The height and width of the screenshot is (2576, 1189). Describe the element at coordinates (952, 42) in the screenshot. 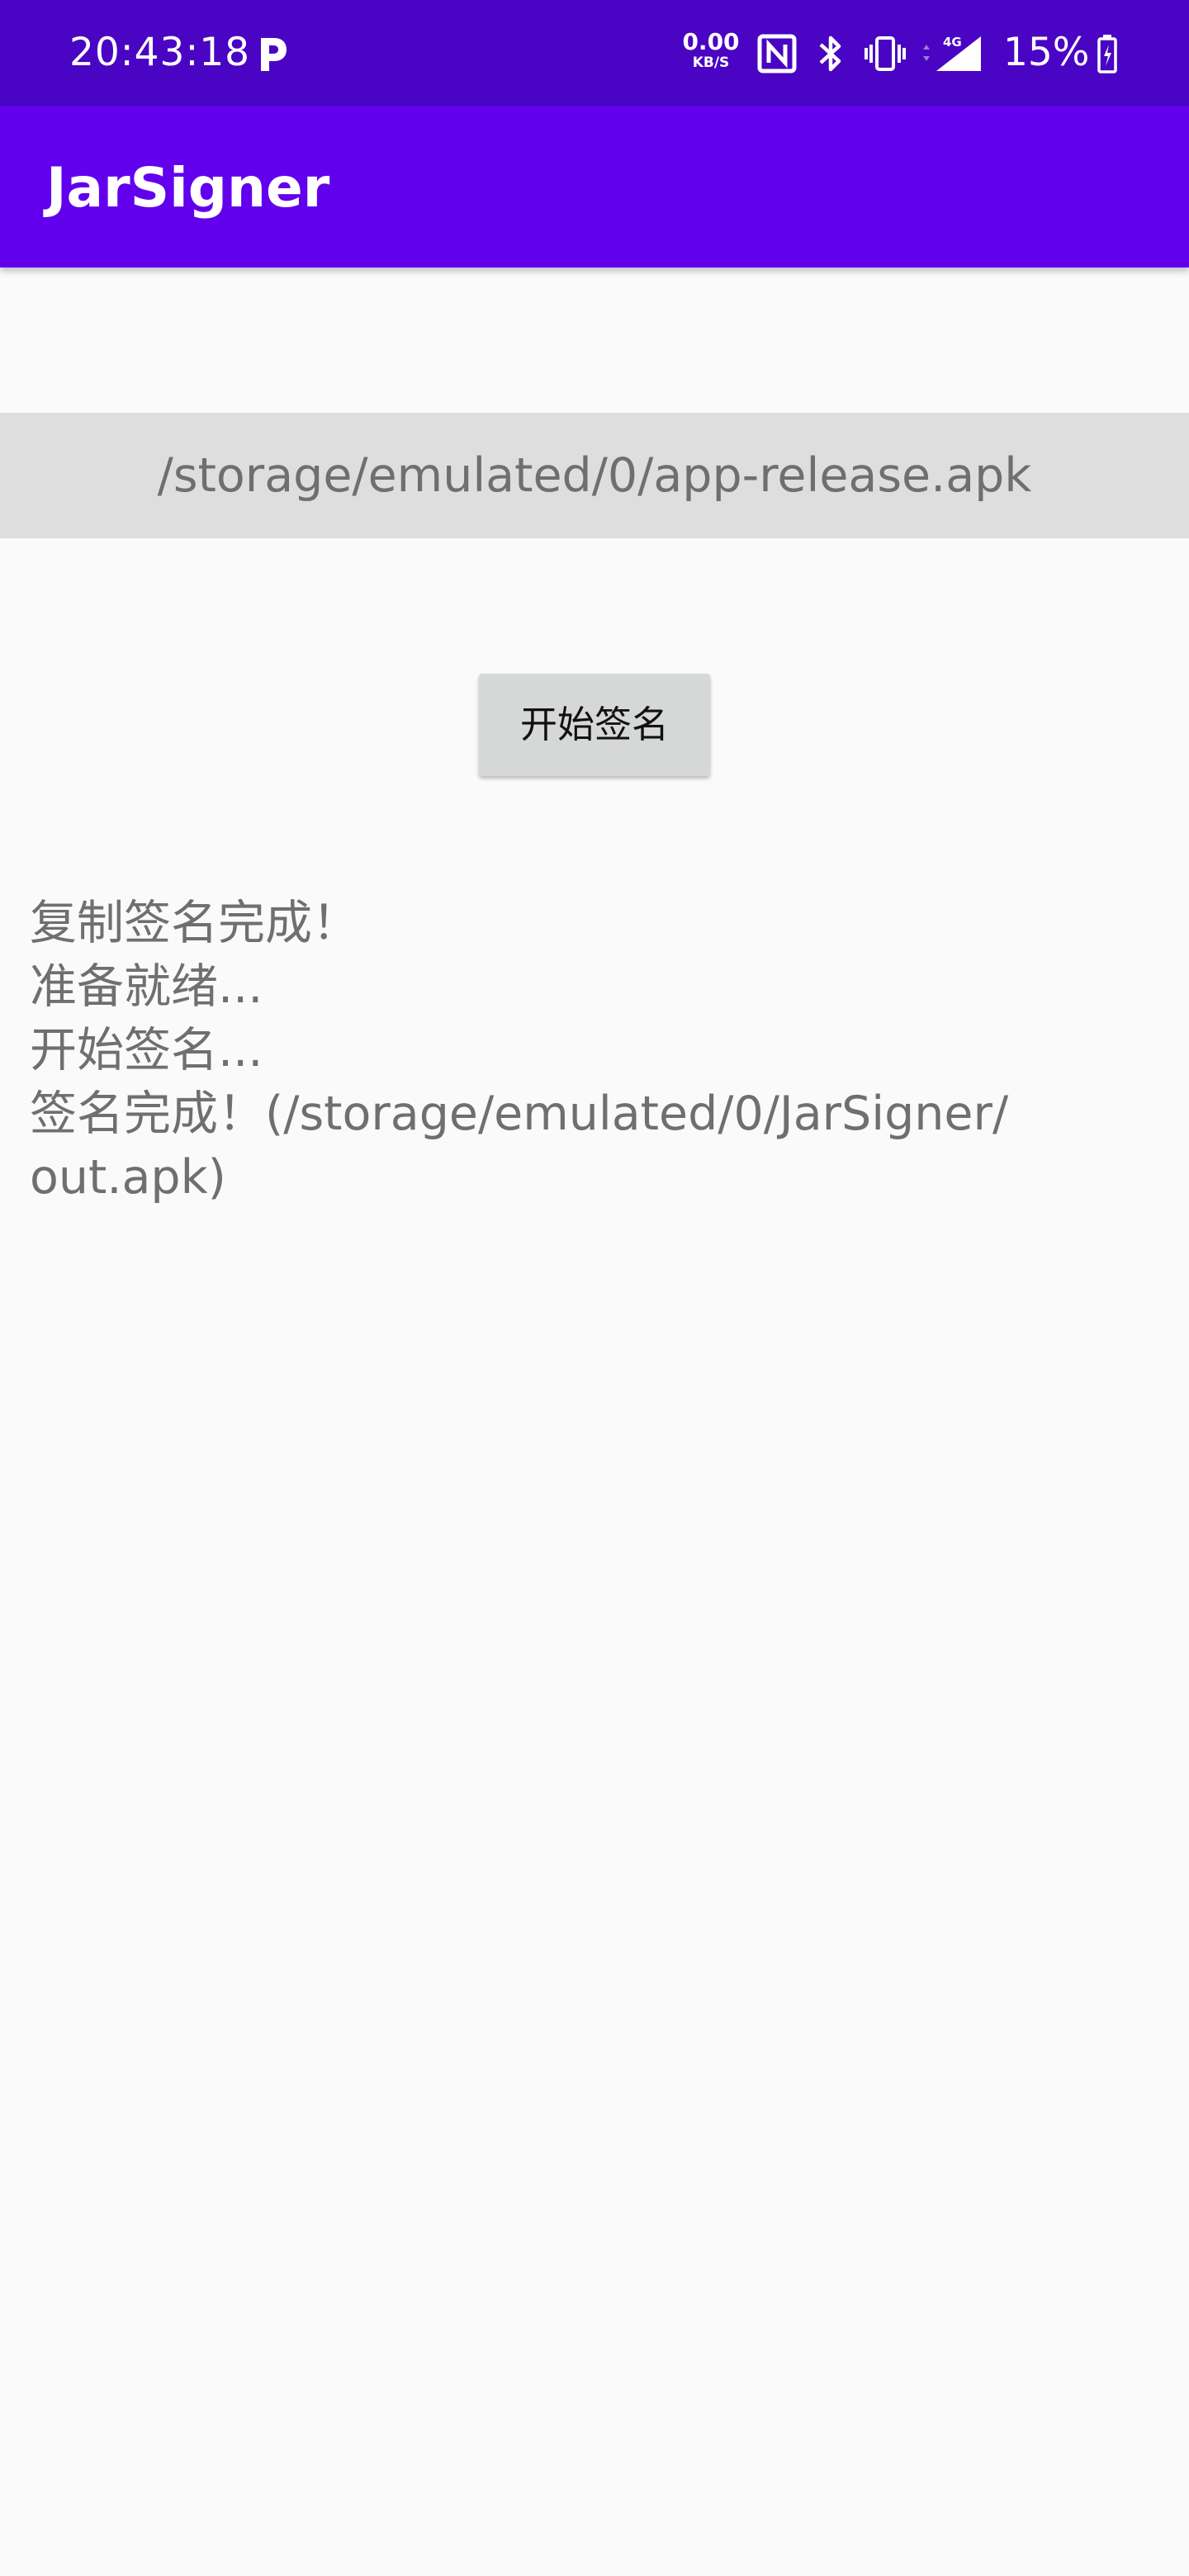

I see `network-type-label: 4G` at that location.